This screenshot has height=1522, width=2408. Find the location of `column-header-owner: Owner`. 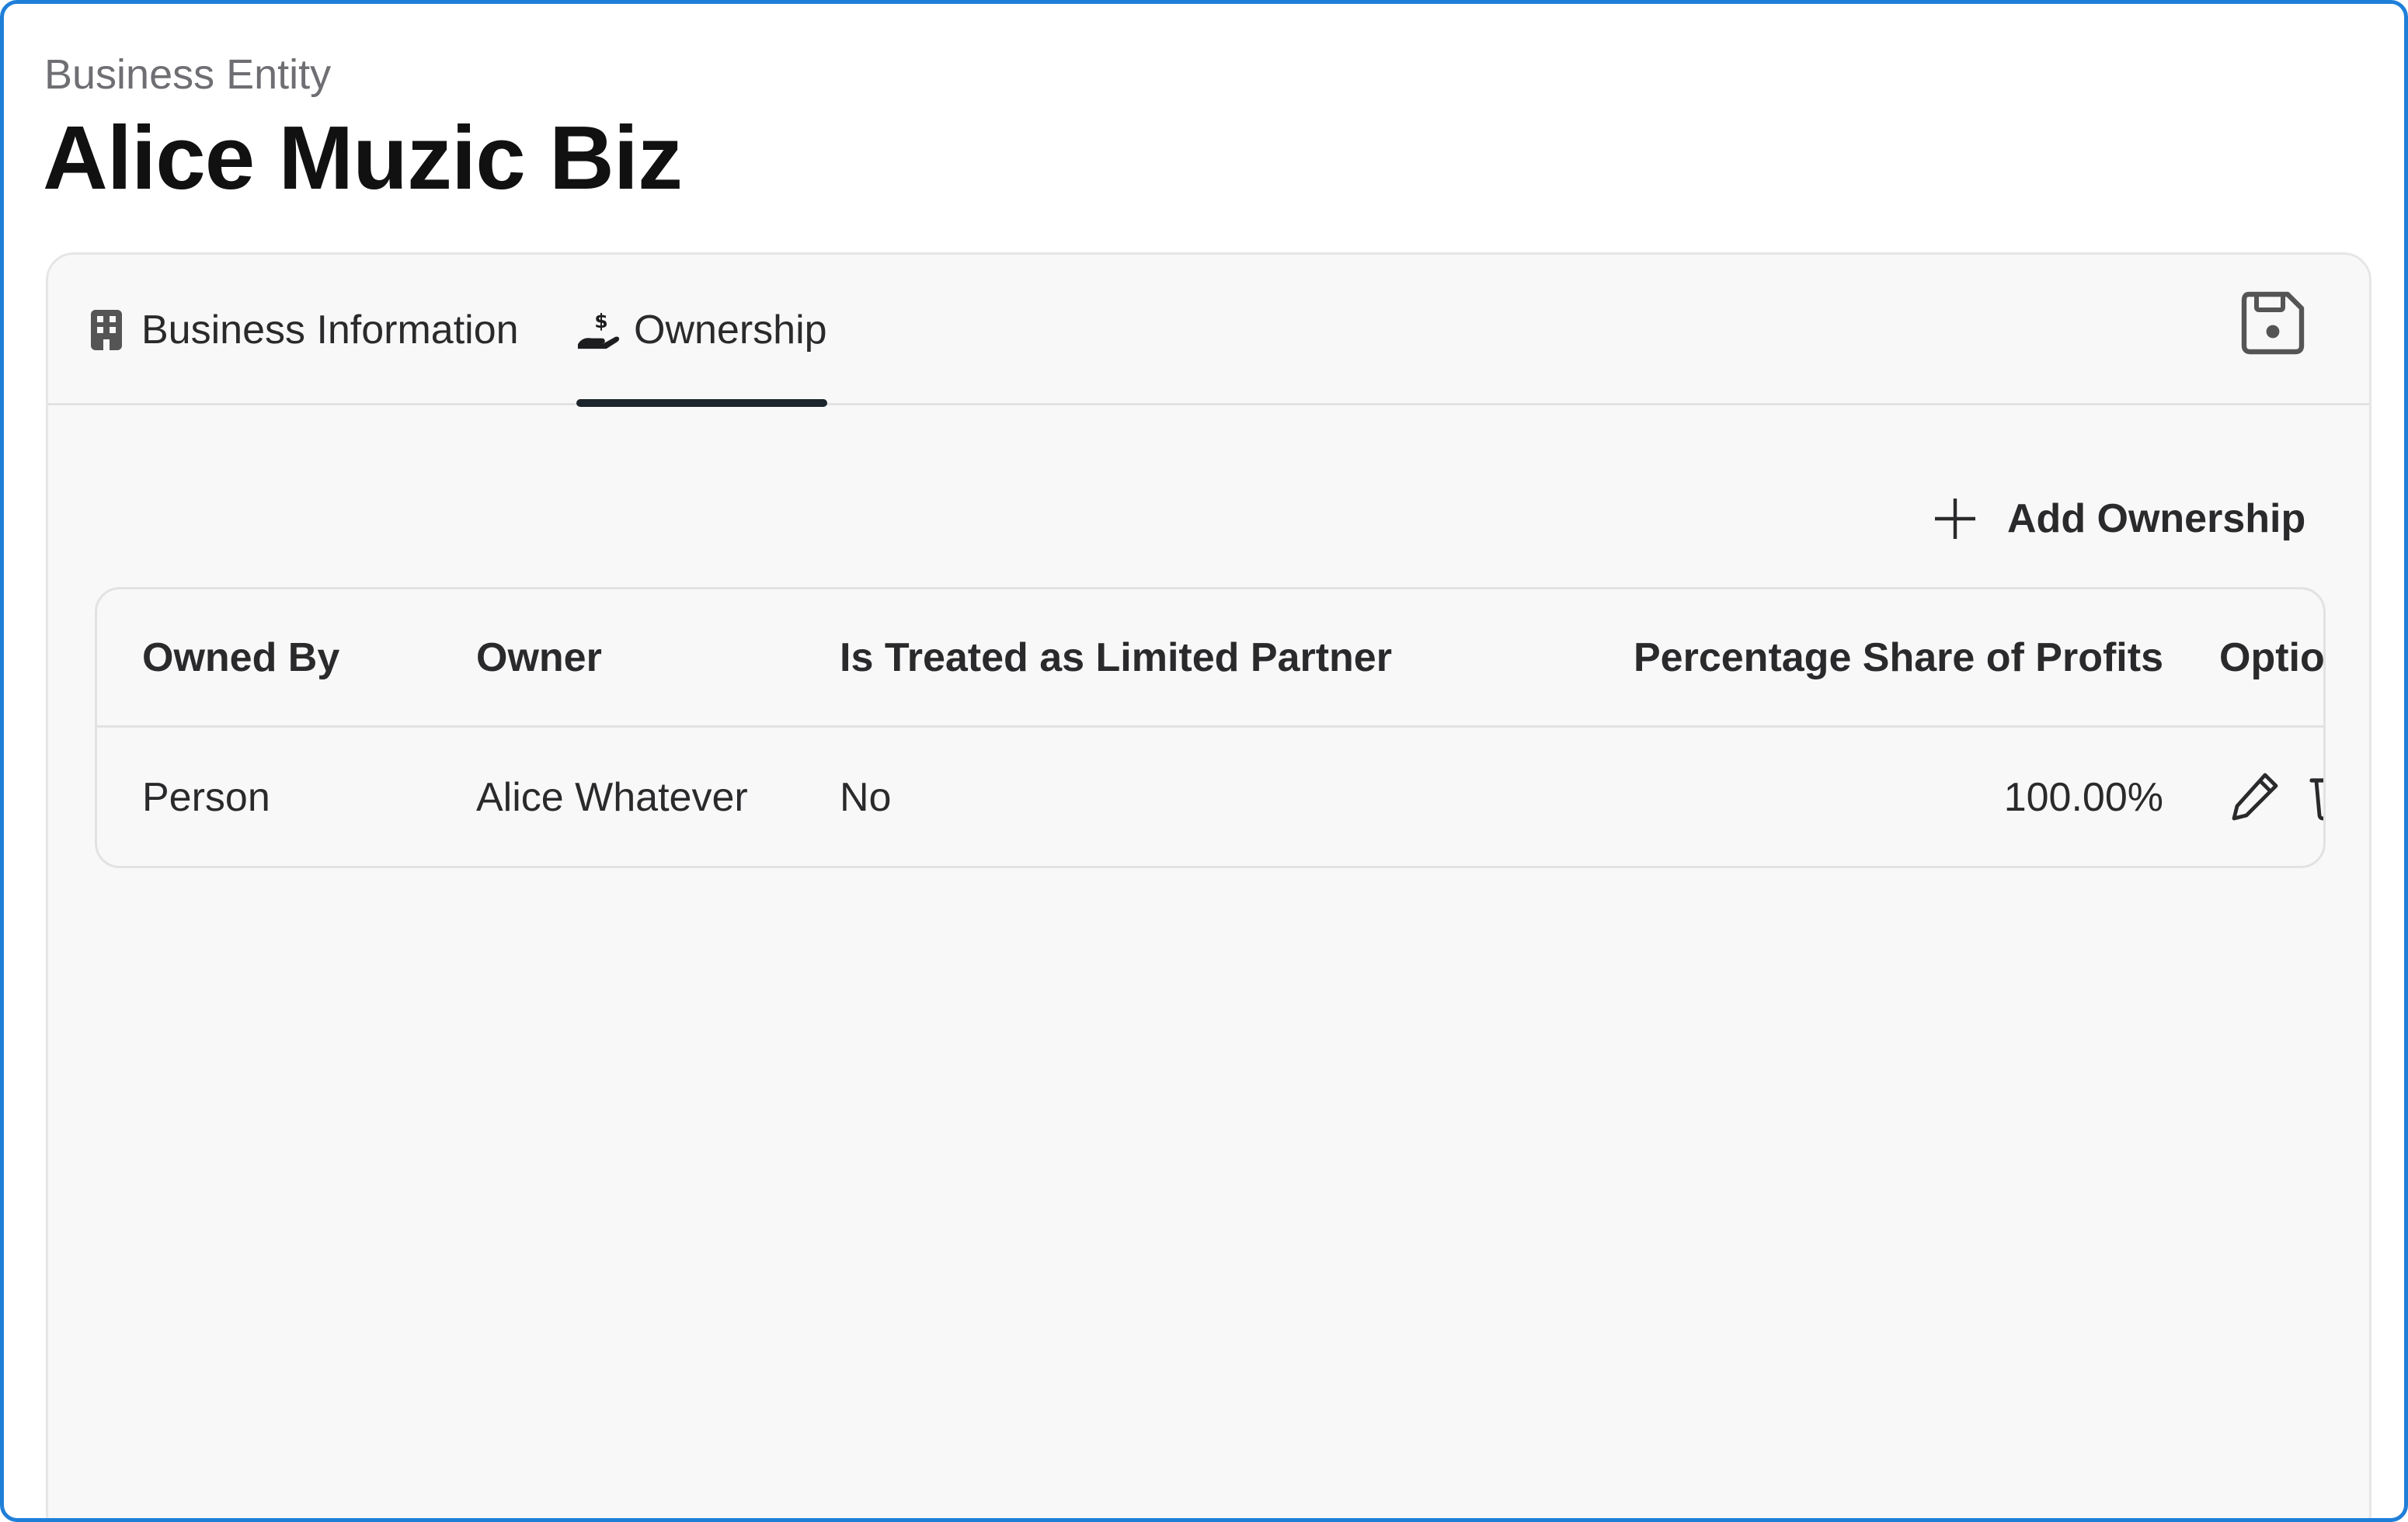

column-header-owner: Owner is located at coordinates (539, 657).